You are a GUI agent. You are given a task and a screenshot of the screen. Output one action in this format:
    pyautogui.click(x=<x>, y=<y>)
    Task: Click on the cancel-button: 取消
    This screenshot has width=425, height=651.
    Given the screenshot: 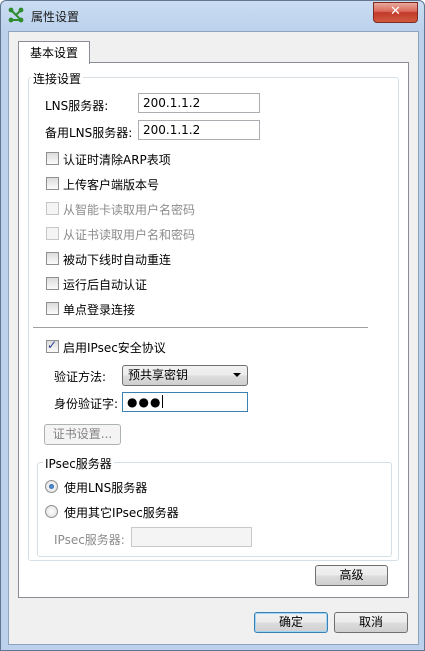 What is the action you would take?
    pyautogui.click(x=371, y=622)
    